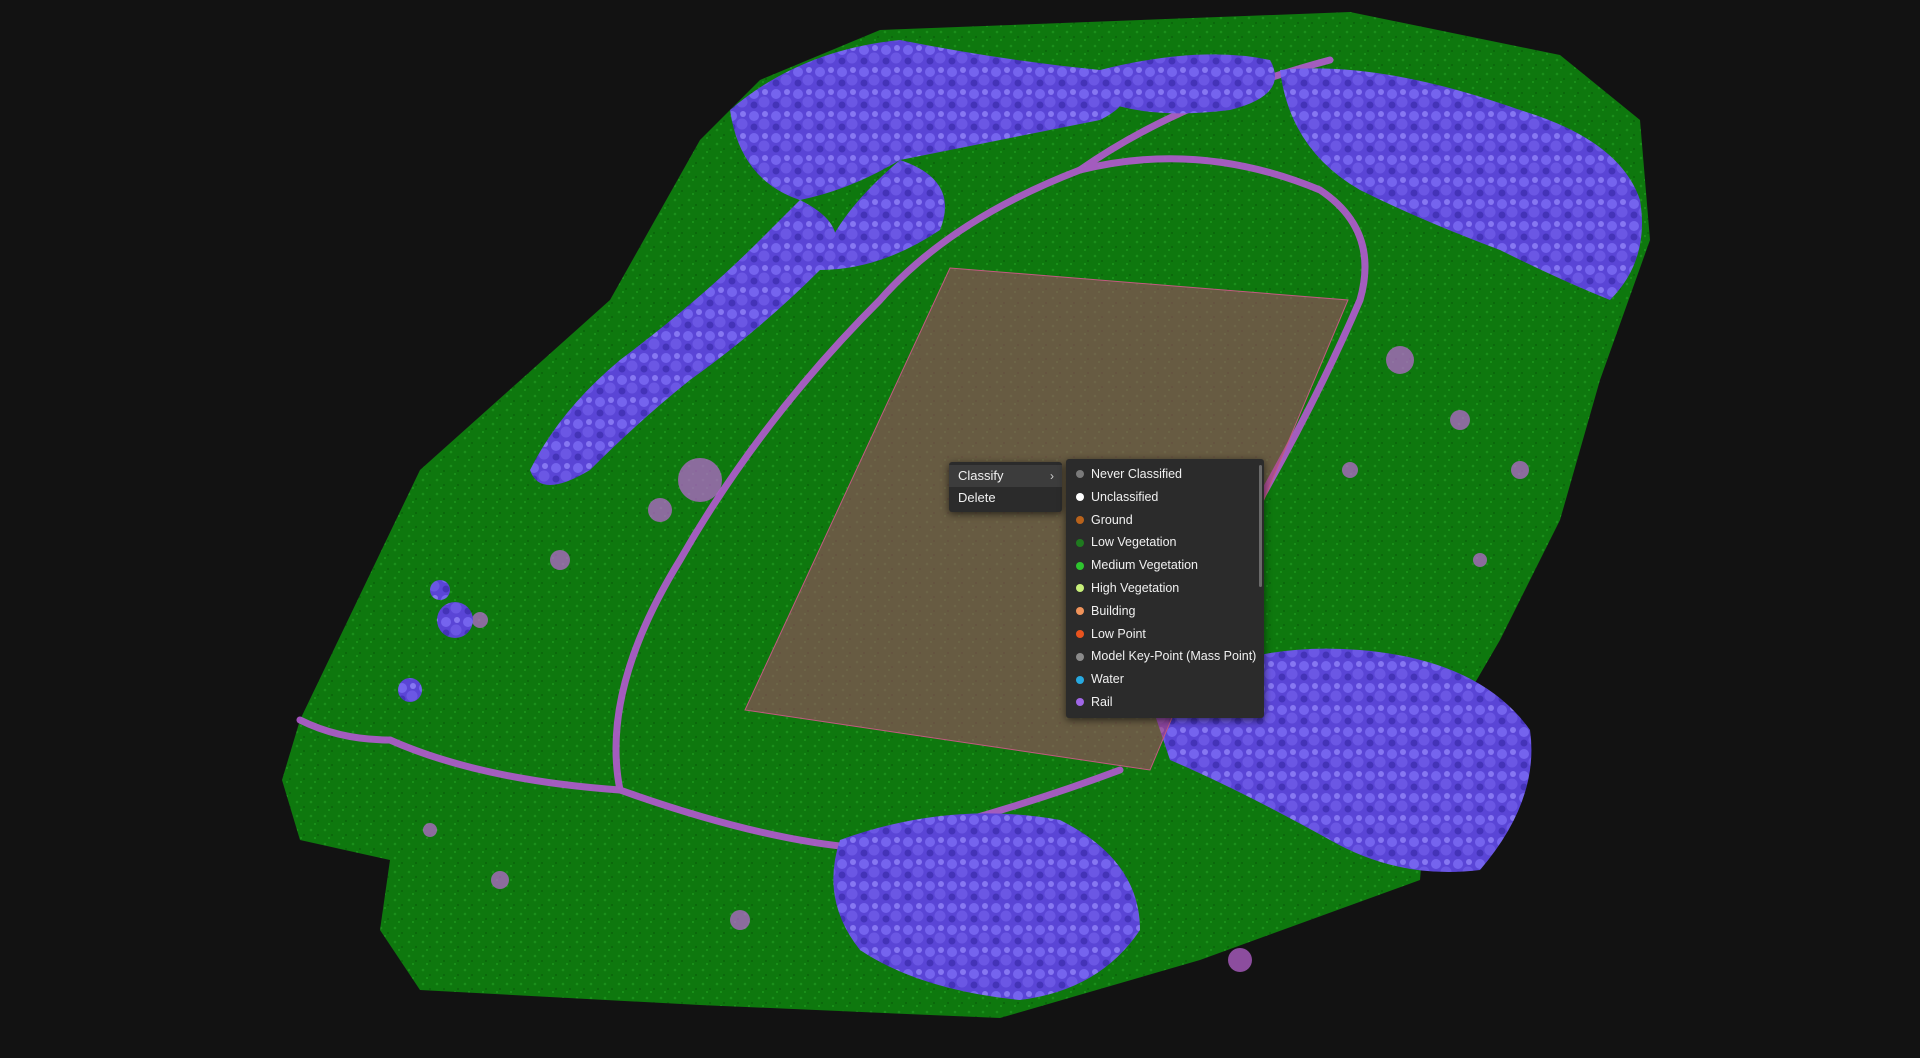 The image size is (1920, 1058). Describe the element at coordinates (1005, 476) in the screenshot. I see `menu-item-classify: Classify ›` at that location.